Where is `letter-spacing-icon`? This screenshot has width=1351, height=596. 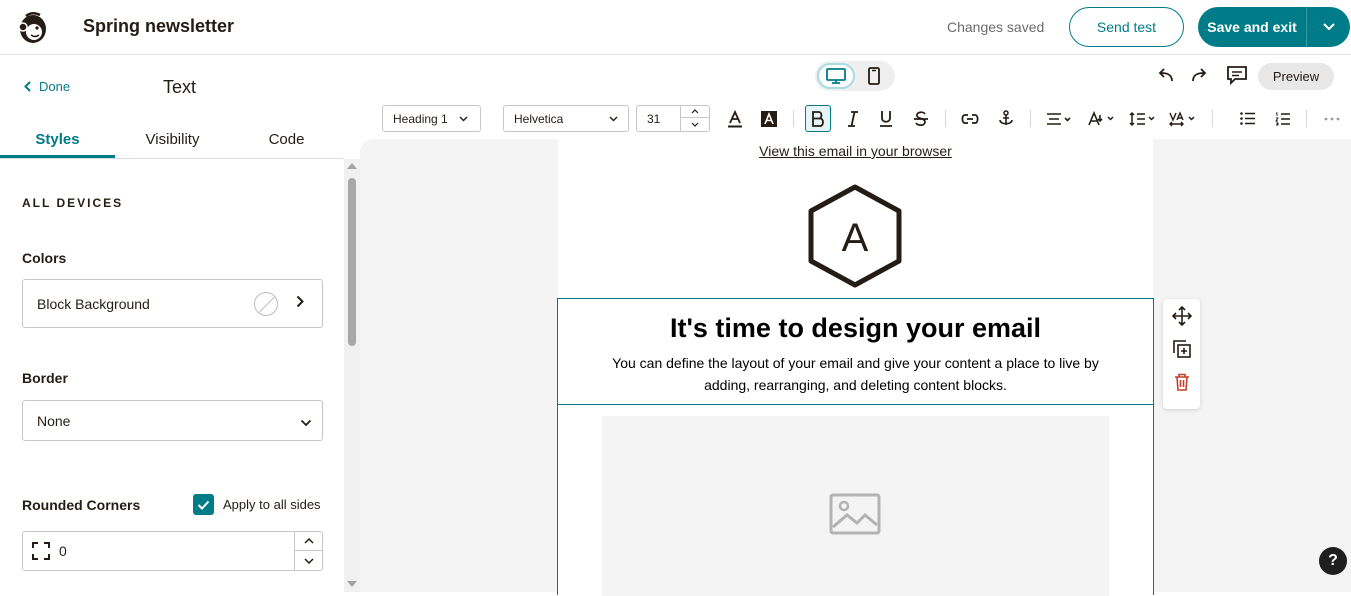 letter-spacing-icon is located at coordinates (1184, 118).